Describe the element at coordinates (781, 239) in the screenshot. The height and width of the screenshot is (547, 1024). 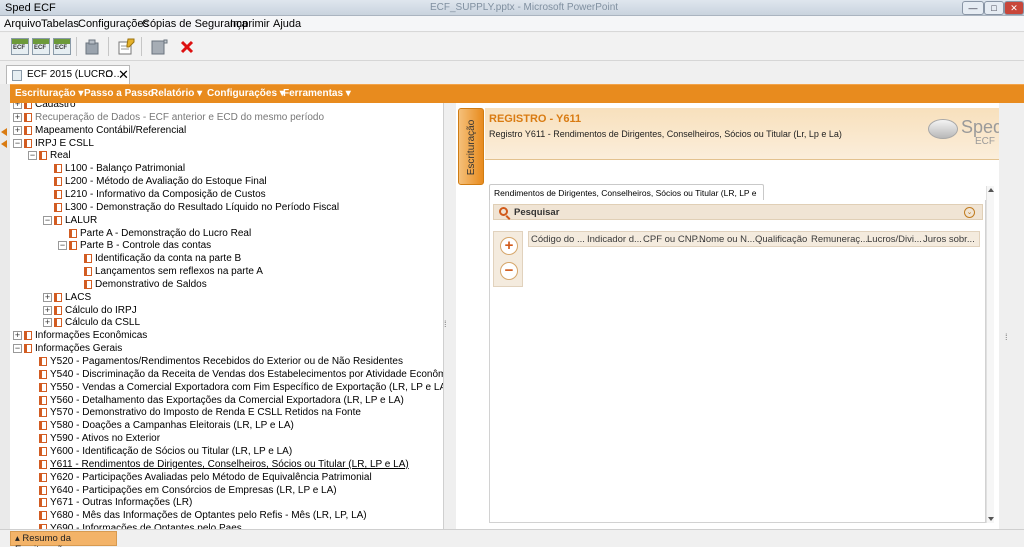
I see `column-header: Qualificação` at that location.